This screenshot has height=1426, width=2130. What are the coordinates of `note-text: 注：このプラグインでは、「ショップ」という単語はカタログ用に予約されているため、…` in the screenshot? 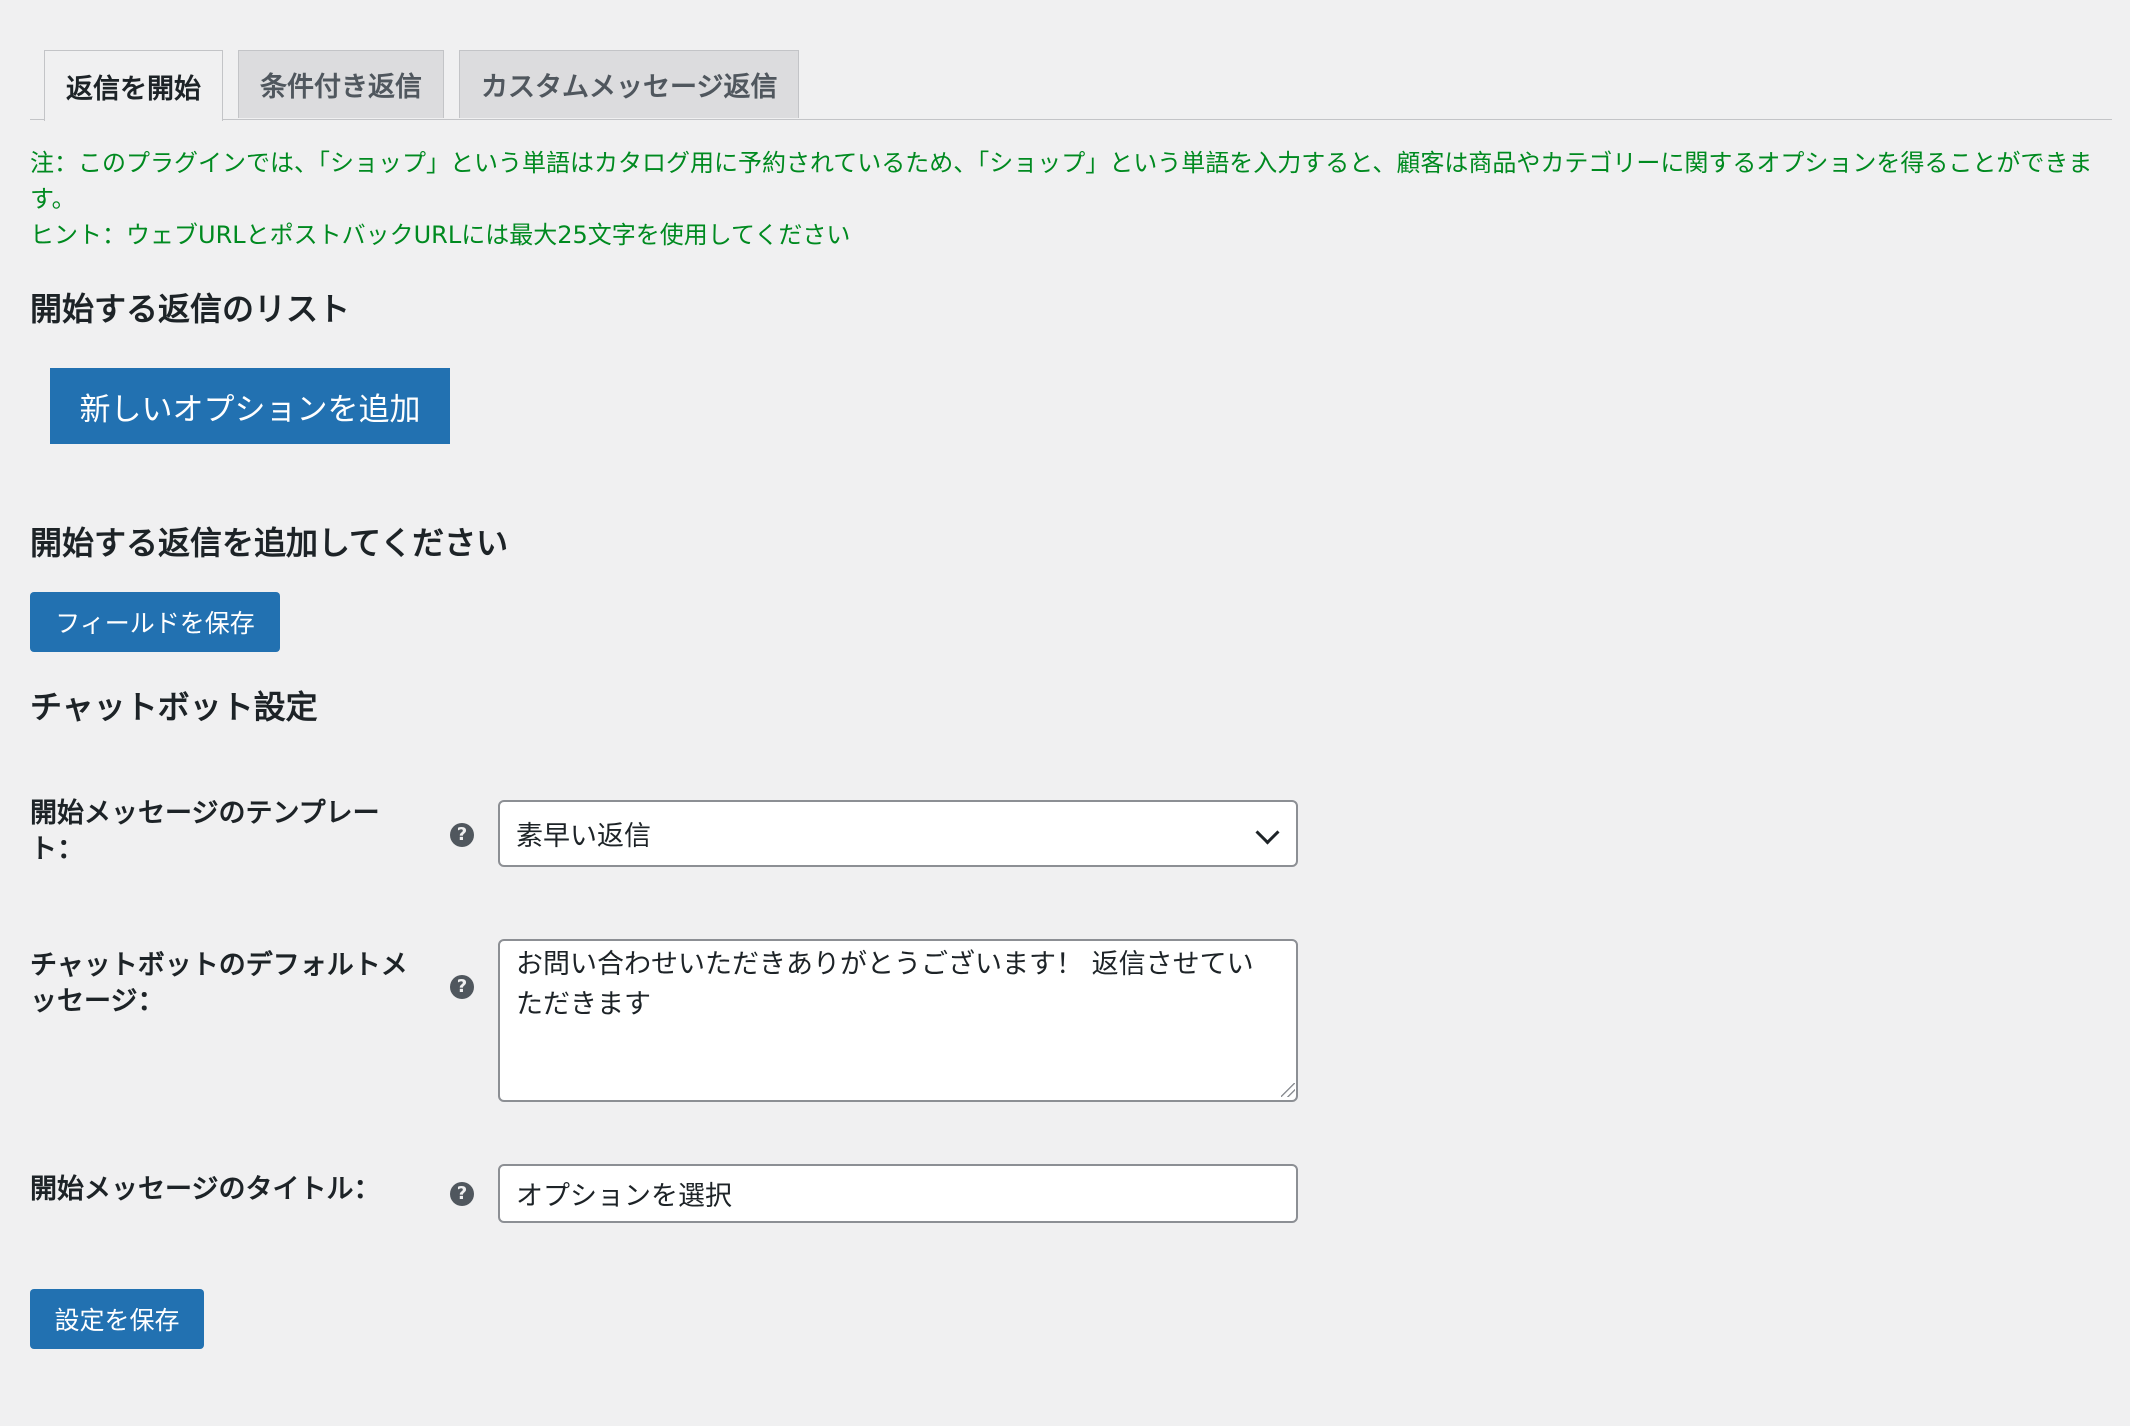 It's located at (1061, 181).